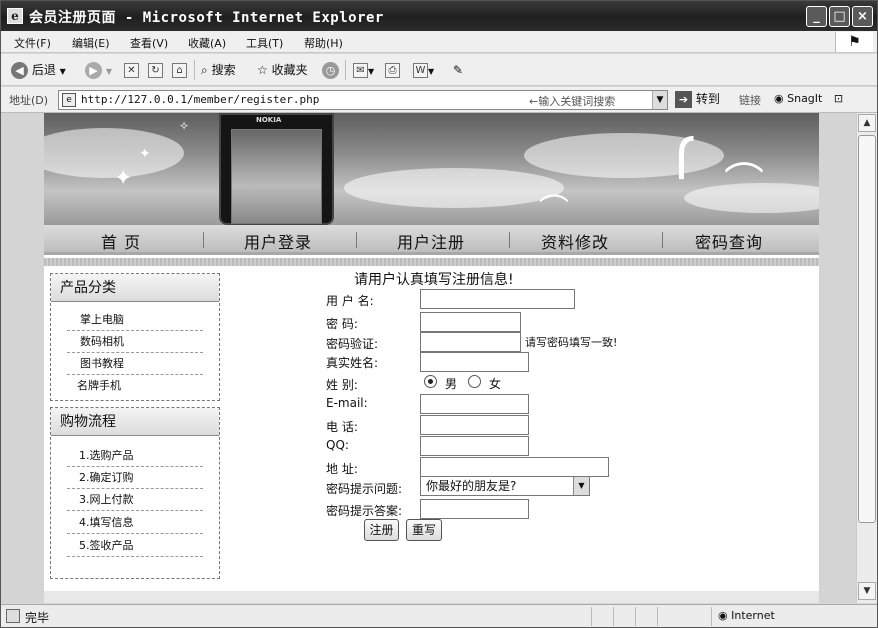 The width and height of the screenshot is (878, 628). What do you see at coordinates (121, 241) in the screenshot?
I see `nav-home: 首 页` at bounding box center [121, 241].